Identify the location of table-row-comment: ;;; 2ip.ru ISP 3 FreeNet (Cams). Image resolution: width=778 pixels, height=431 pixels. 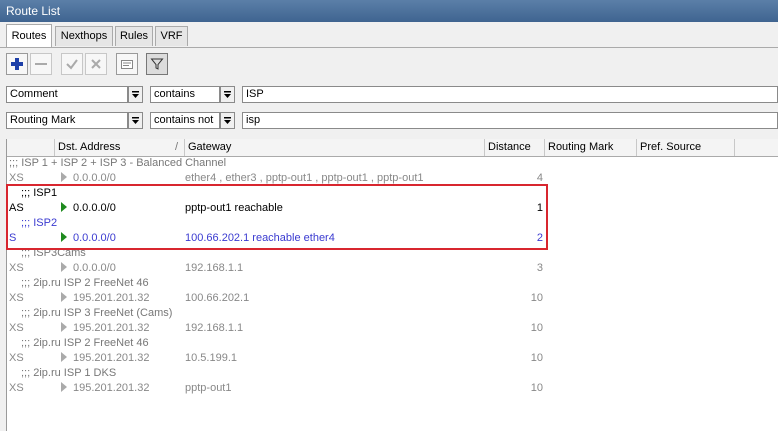
(392, 313).